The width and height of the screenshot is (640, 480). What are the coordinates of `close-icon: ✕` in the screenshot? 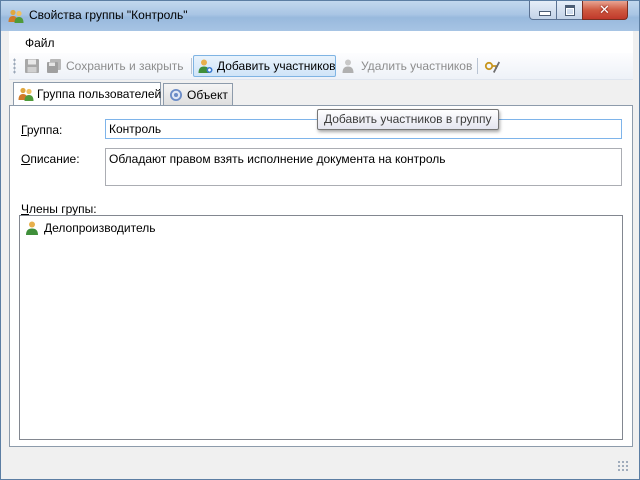 It's located at (604, 10).